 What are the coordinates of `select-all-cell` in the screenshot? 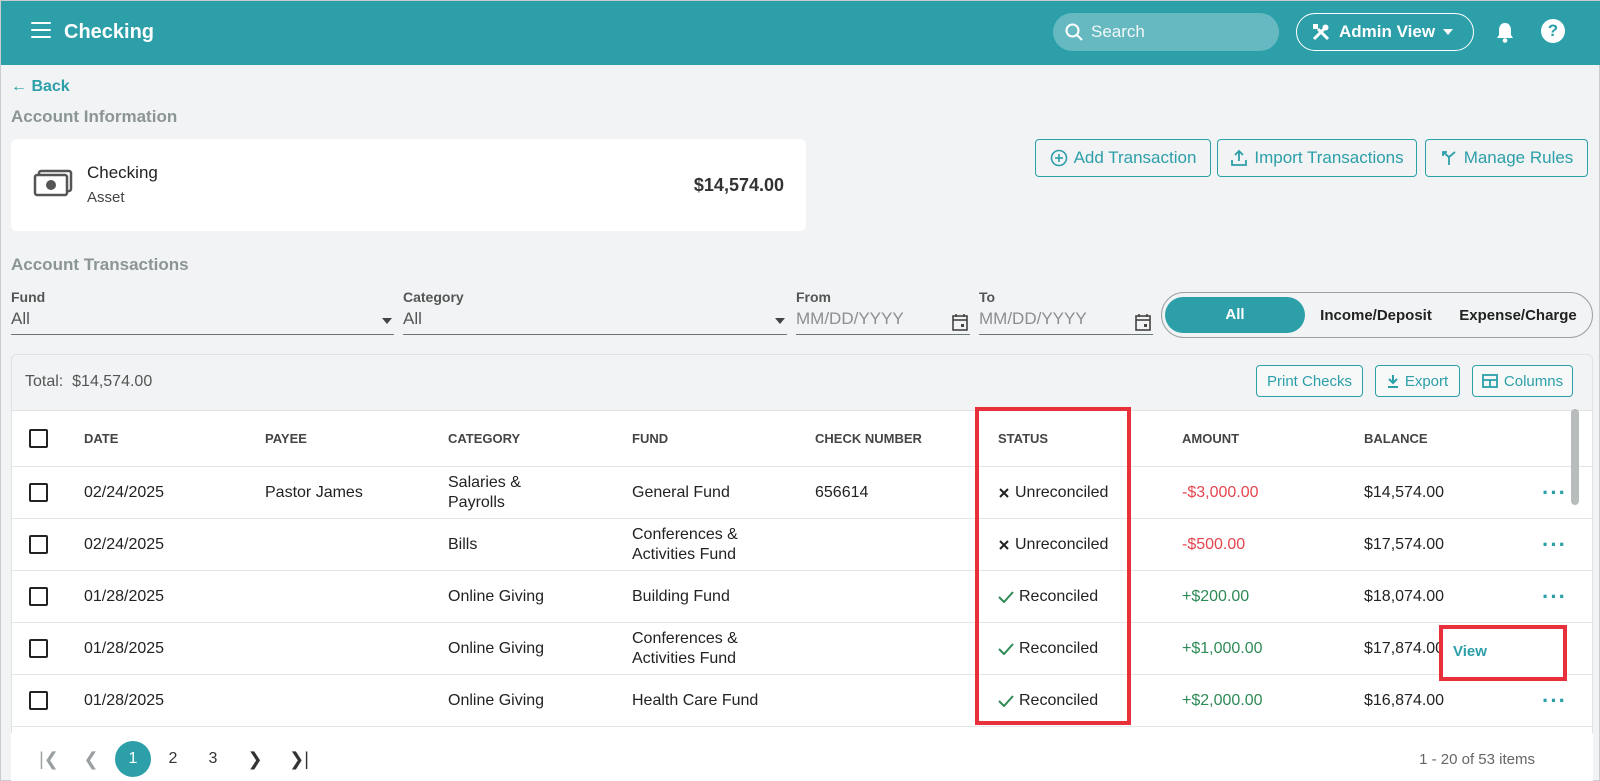 It's located at (38, 438).